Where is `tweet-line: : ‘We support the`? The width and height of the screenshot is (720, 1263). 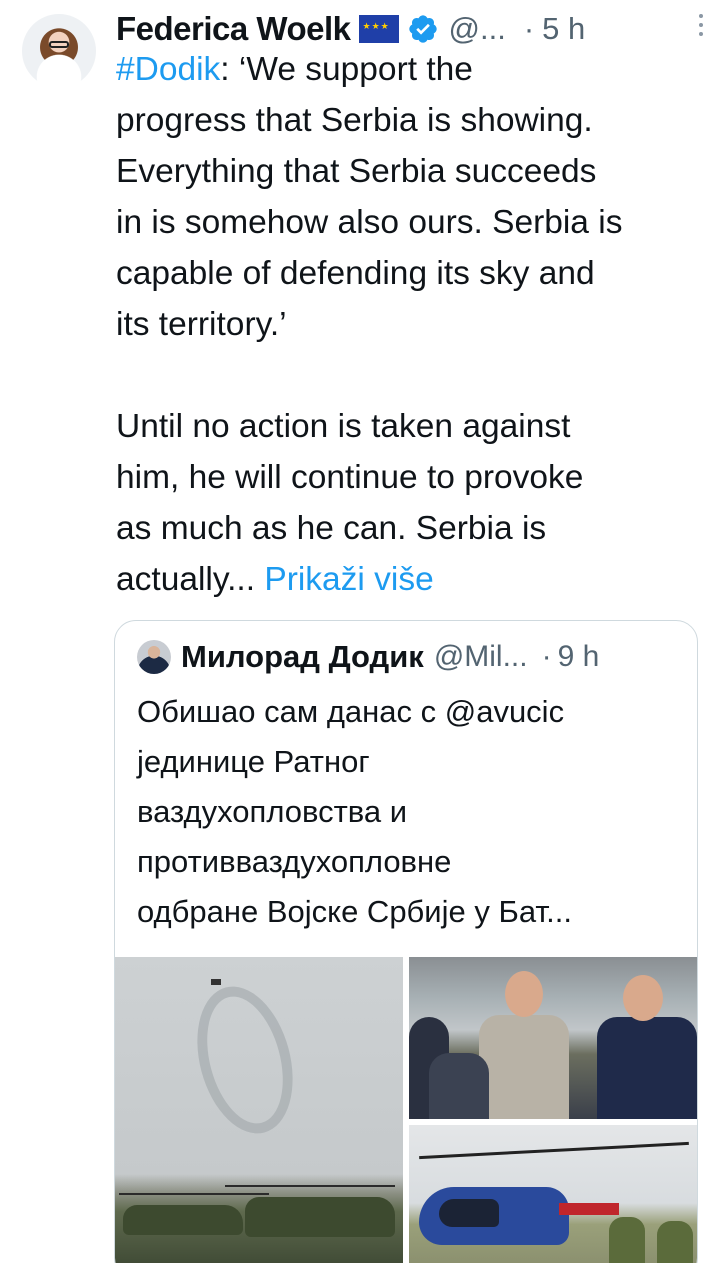
tweet-line: : ‘We support the is located at coordinates (346, 69).